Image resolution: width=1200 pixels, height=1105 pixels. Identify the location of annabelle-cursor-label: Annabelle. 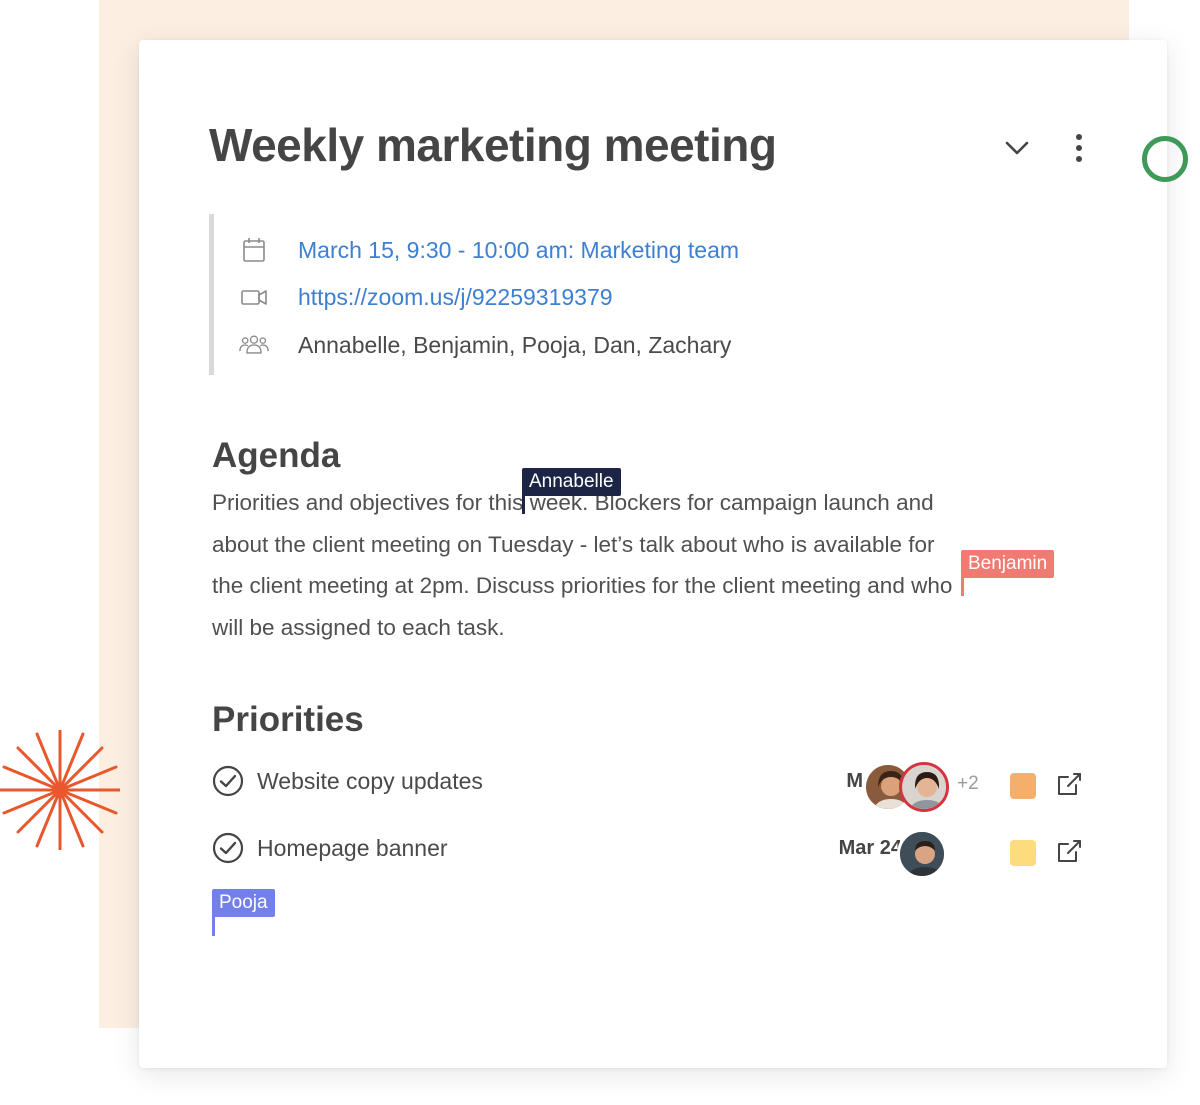
(571, 482).